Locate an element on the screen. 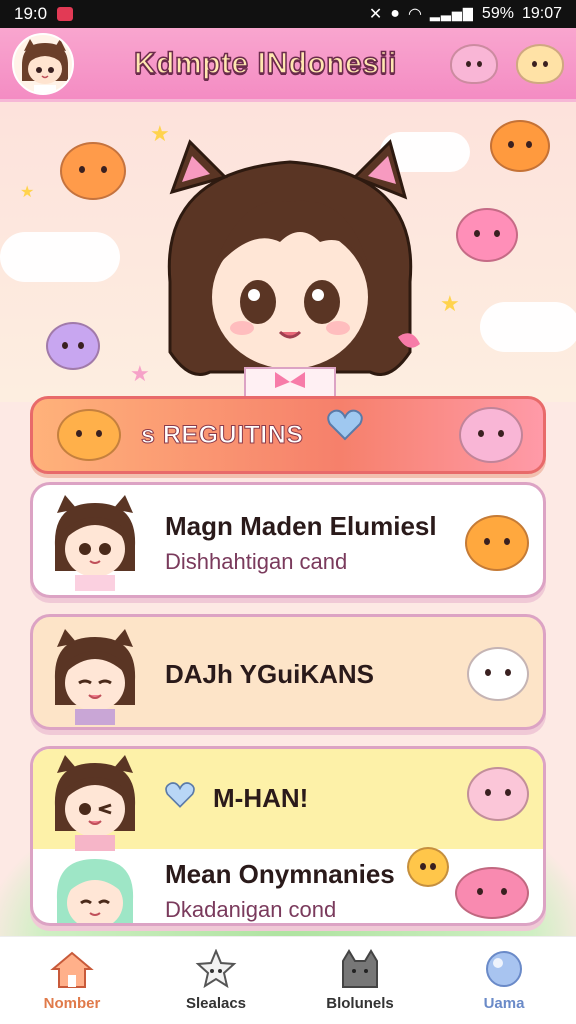 The height and width of the screenshot is (1024, 576). nav-item-favorites: Slealacs is located at coordinates (216, 980).